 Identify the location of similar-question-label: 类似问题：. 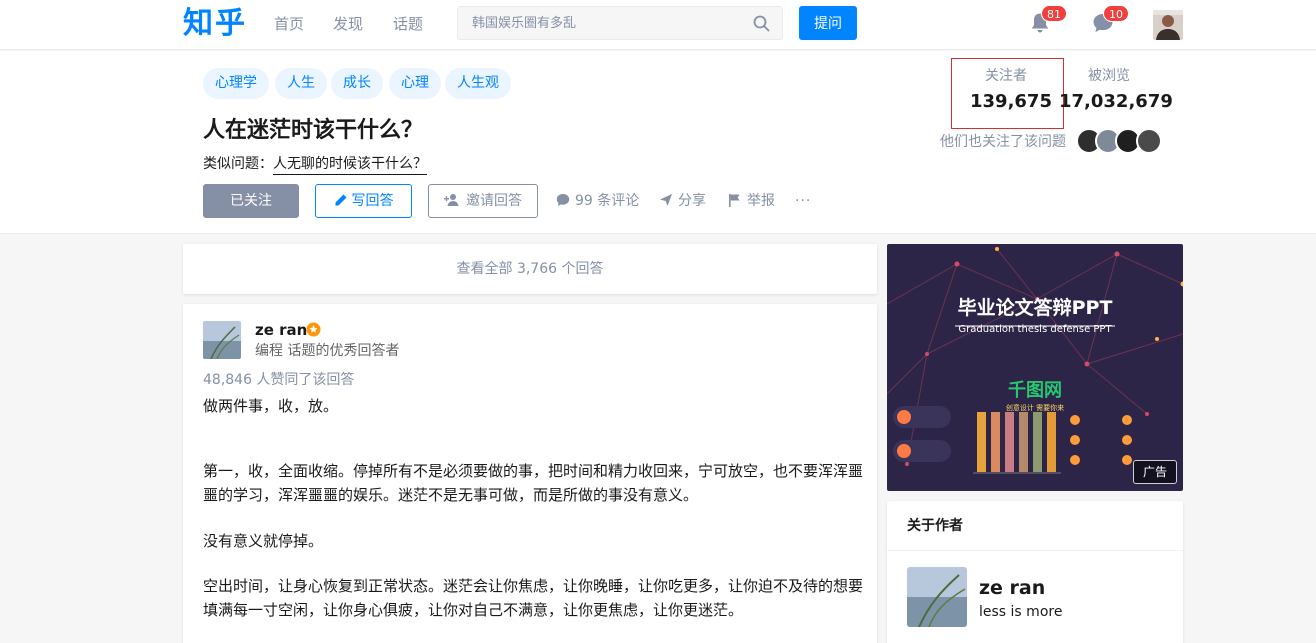
(238, 164).